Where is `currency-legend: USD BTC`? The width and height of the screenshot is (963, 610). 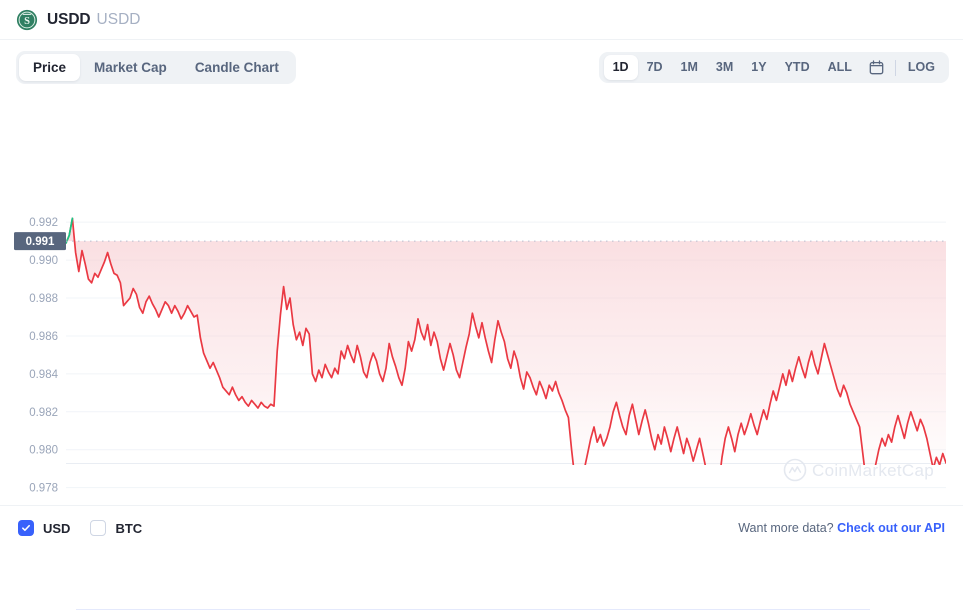
currency-legend: USD BTC is located at coordinates (80, 528).